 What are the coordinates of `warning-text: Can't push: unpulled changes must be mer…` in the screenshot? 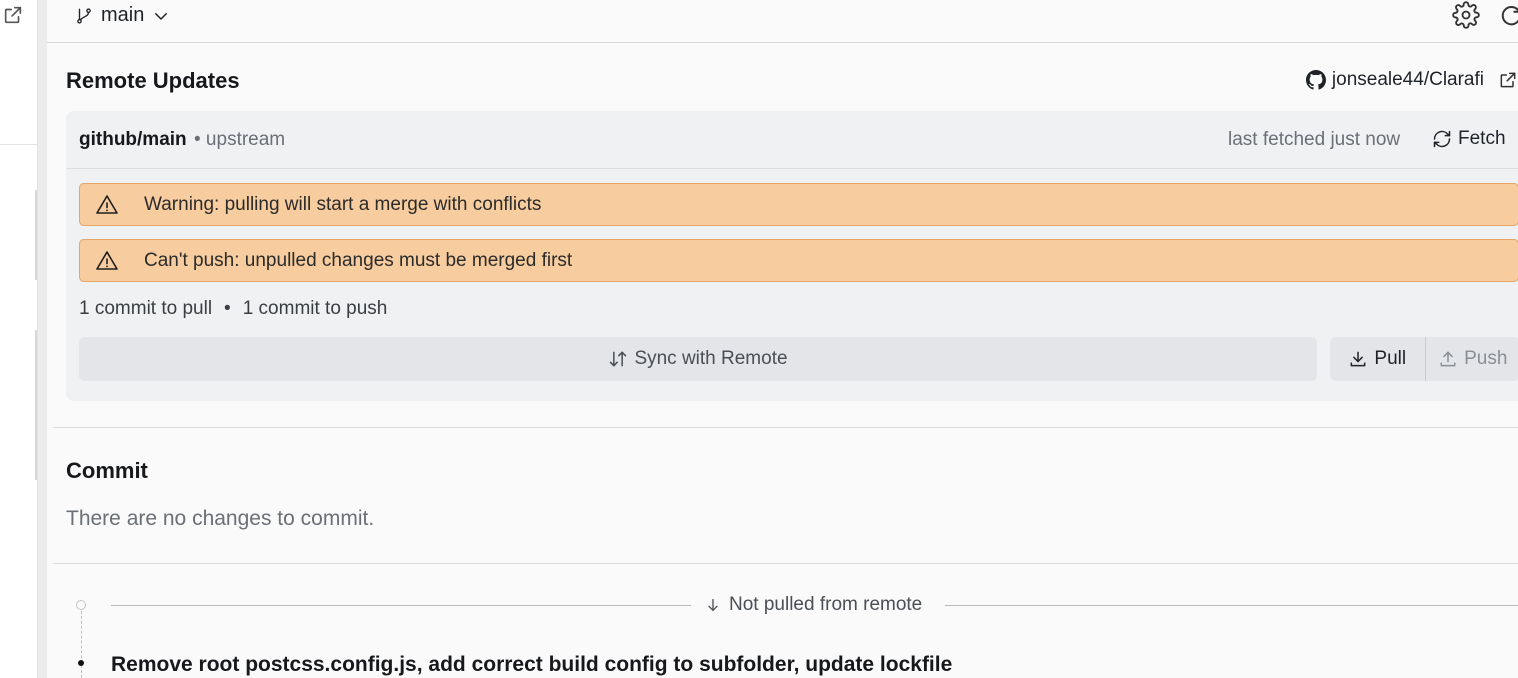 It's located at (358, 260).